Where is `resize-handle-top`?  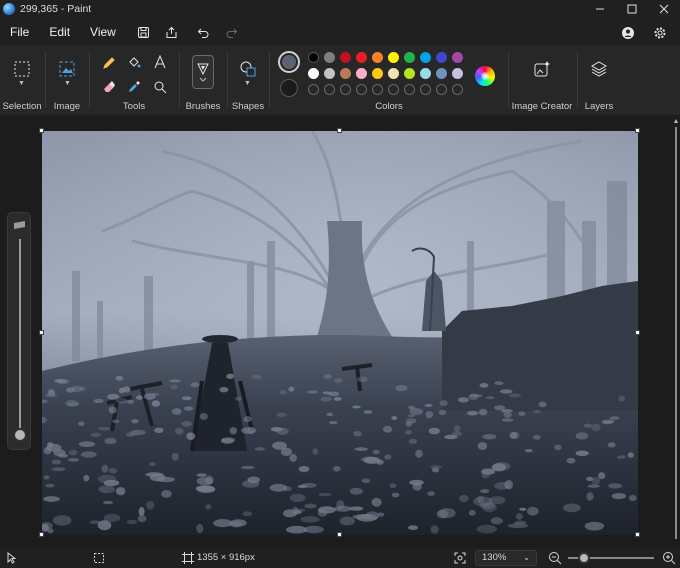 resize-handle-top is located at coordinates (339, 130).